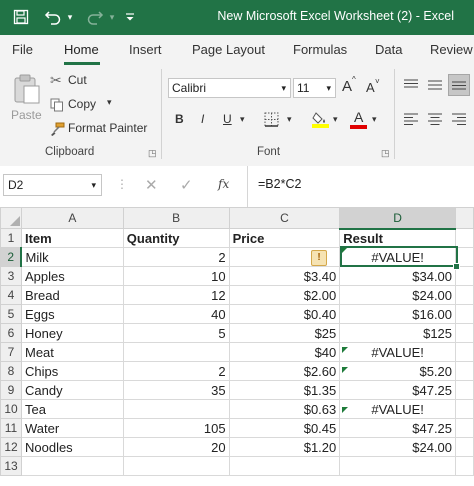 The height and width of the screenshot is (486, 474). I want to click on cell-e1, so click(464, 238).